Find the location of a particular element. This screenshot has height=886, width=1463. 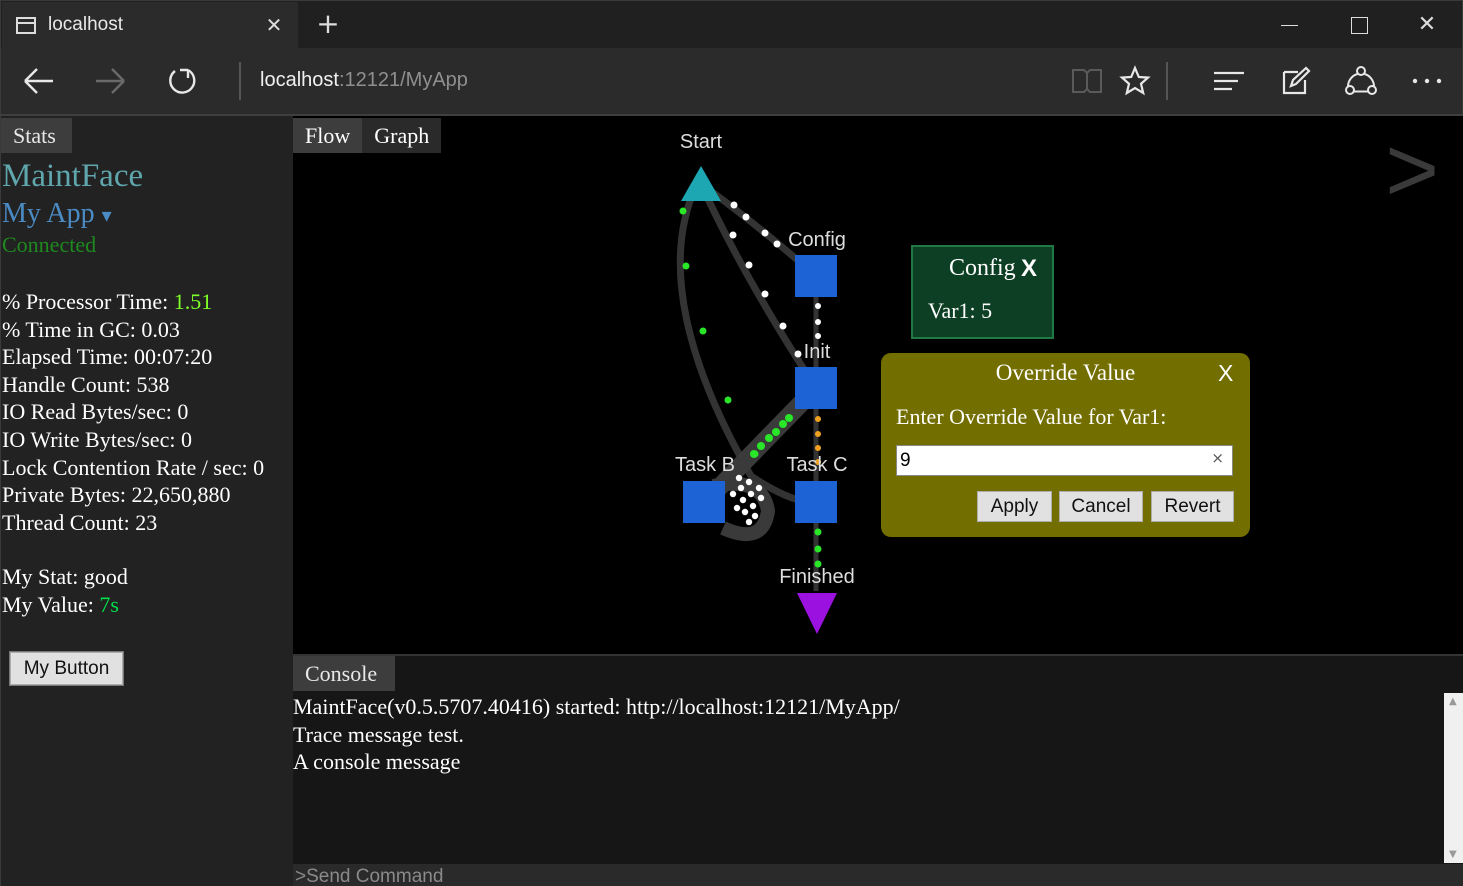

favorite-star-icon is located at coordinates (1135, 81).